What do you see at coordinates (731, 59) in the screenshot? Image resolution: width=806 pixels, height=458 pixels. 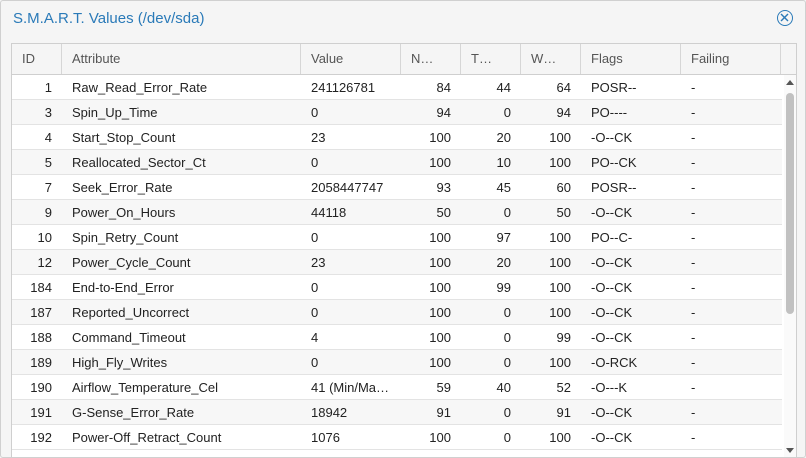 I see `column-header-failing: Failing` at bounding box center [731, 59].